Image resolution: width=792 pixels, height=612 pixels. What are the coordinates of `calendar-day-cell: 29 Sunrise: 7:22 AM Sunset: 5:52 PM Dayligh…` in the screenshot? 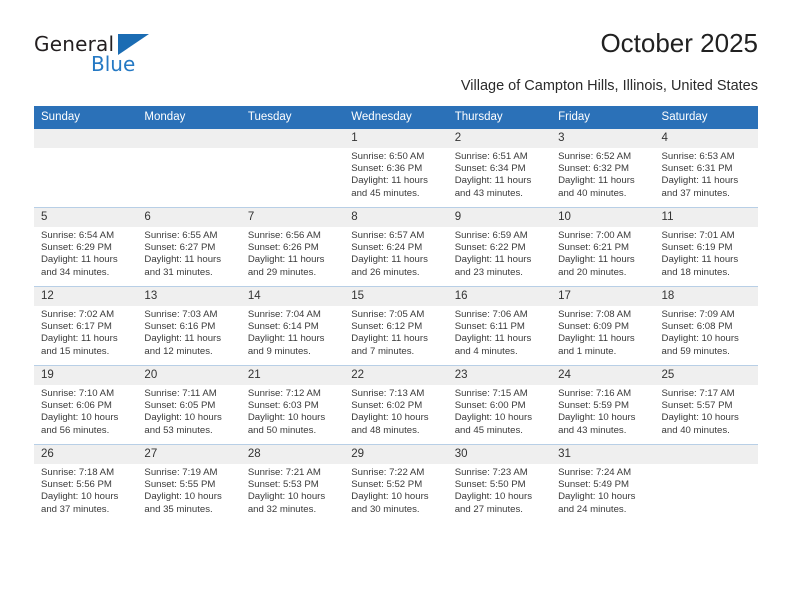 It's located at (396, 483).